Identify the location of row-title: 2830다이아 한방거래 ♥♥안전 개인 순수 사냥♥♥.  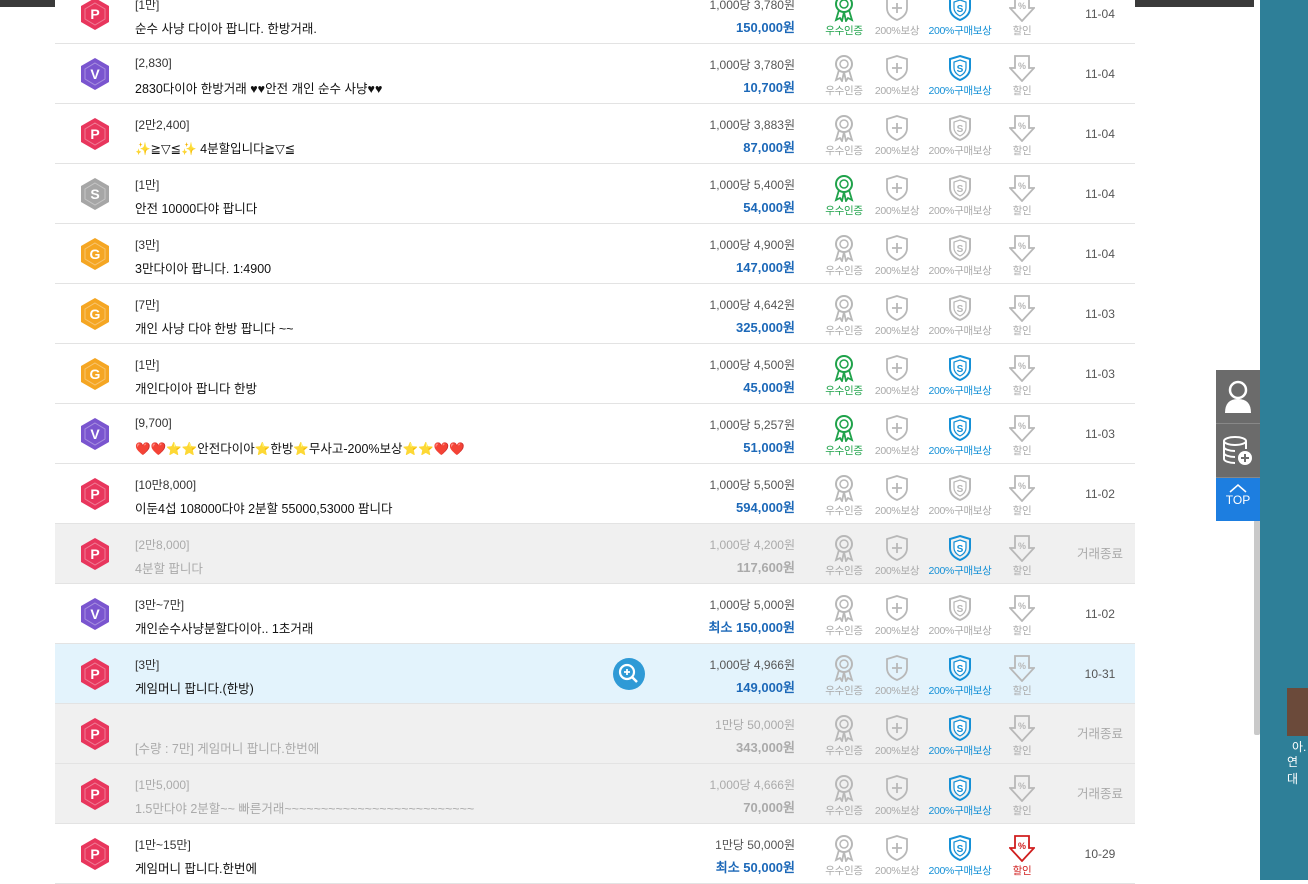
(258, 87).